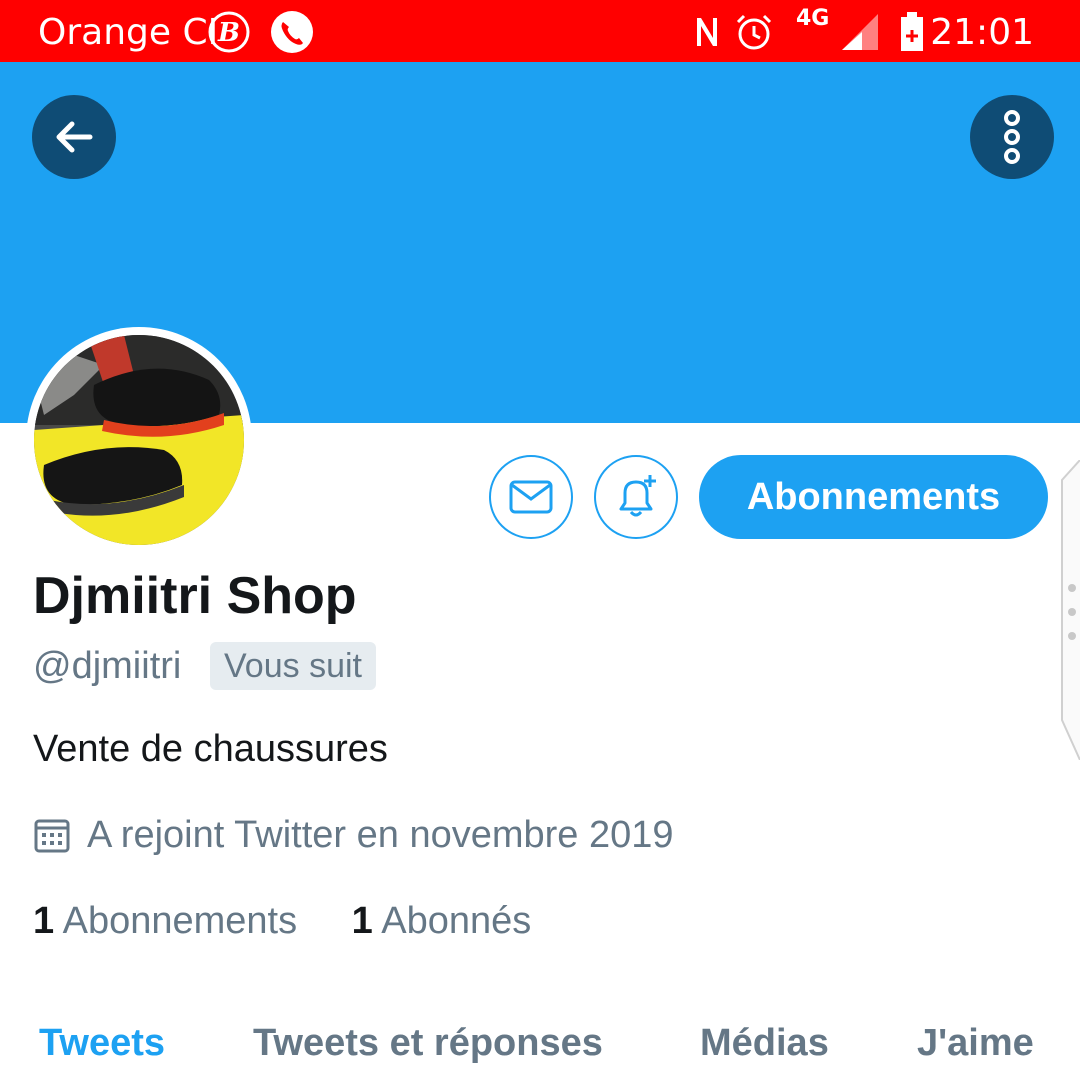  What do you see at coordinates (764, 1043) in the screenshot?
I see `tab-media: Médias` at bounding box center [764, 1043].